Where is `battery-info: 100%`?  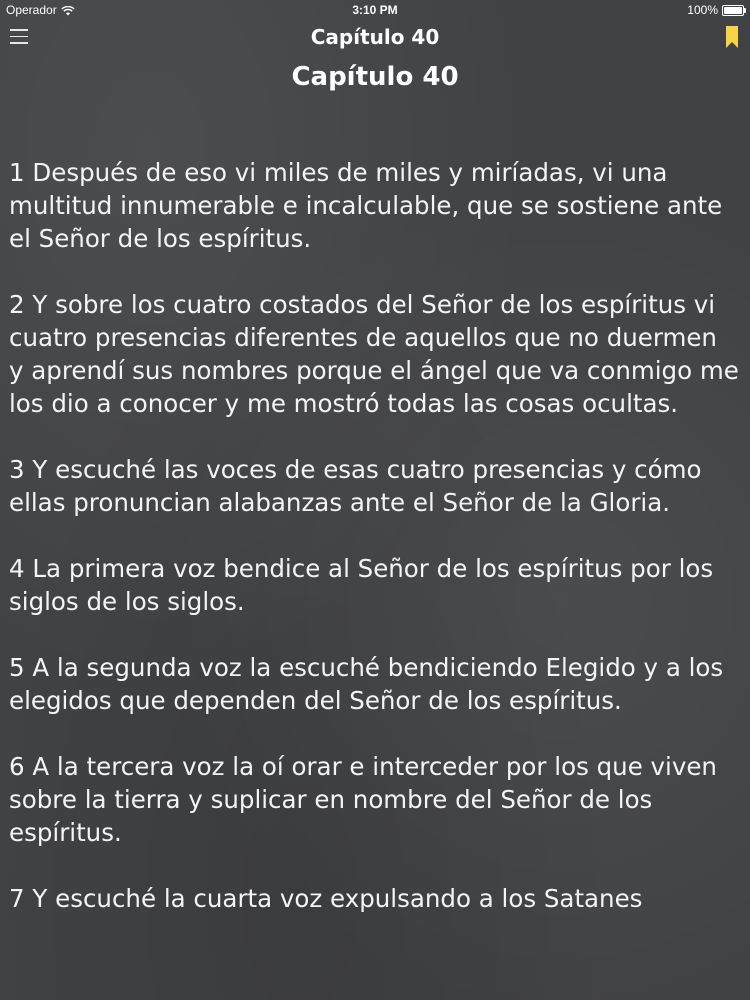 battery-info: 100% is located at coordinates (716, 10).